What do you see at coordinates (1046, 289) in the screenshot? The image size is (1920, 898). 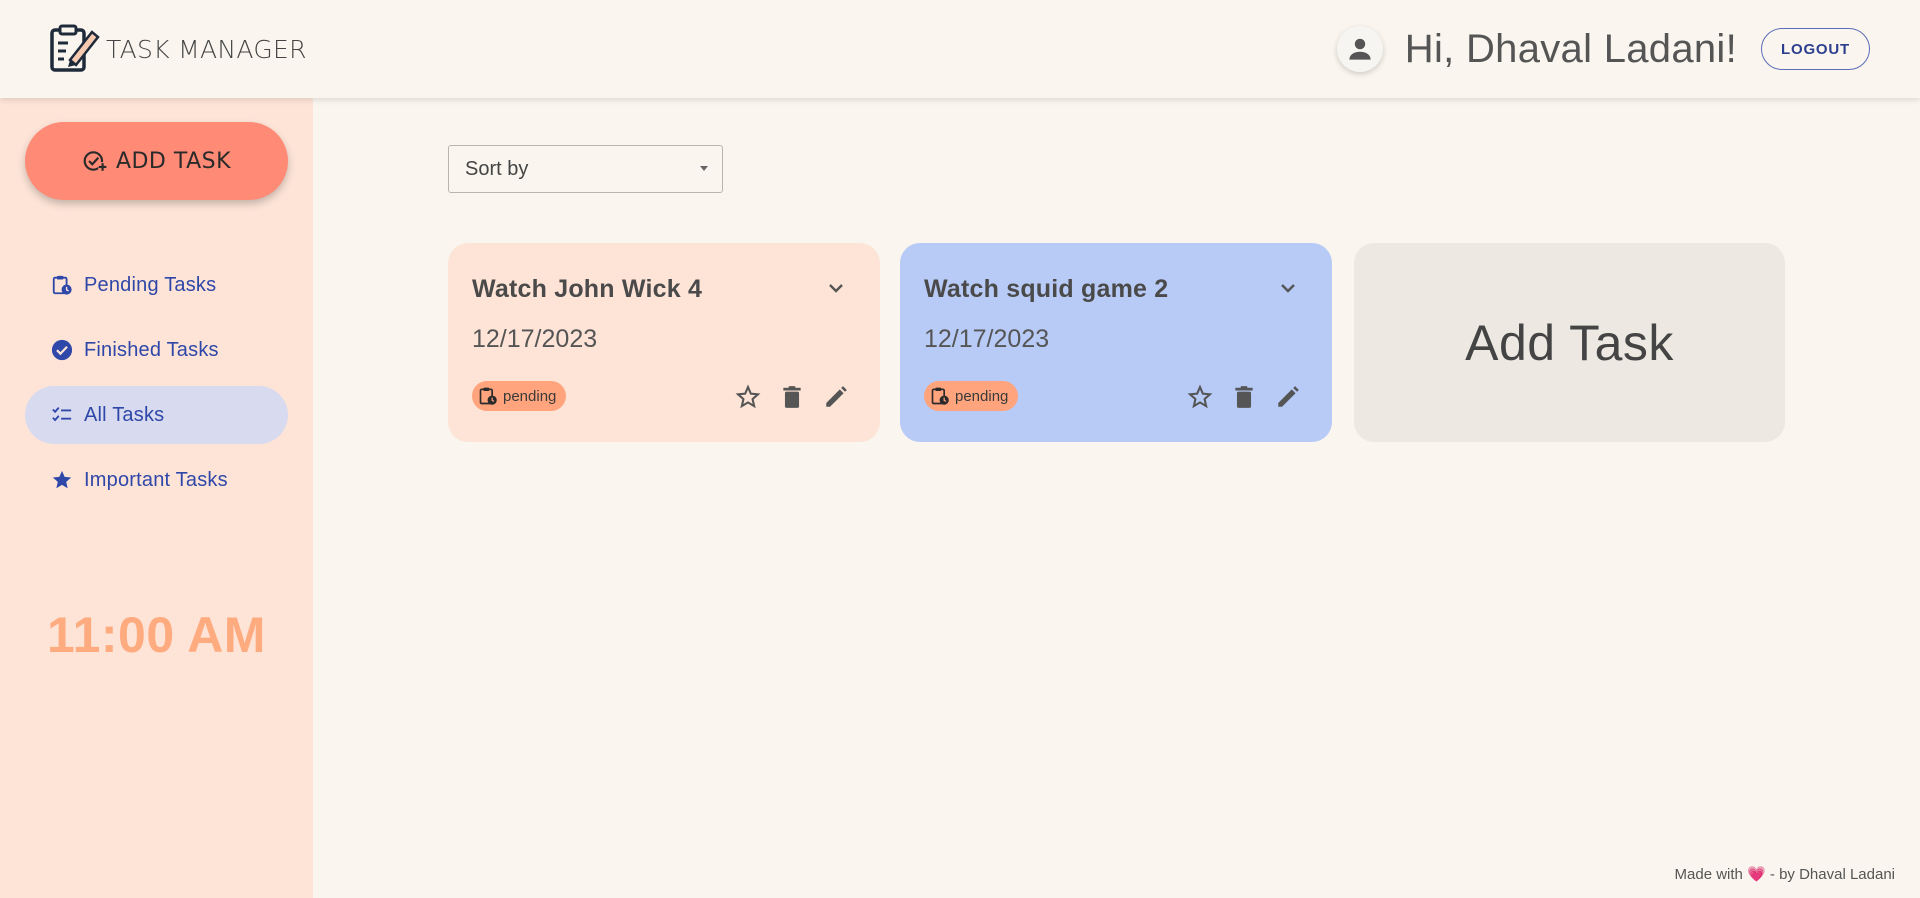 I see `task-title: Watch squid game 2` at bounding box center [1046, 289].